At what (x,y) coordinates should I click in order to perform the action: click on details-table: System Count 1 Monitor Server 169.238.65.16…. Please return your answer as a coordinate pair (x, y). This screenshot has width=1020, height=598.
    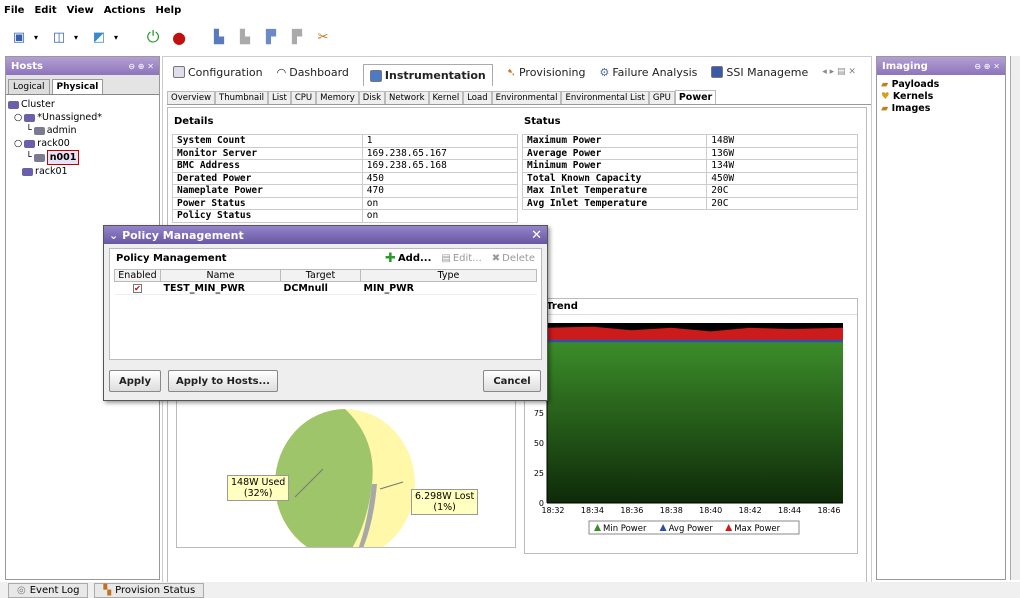
    Looking at the image, I should click on (345, 178).